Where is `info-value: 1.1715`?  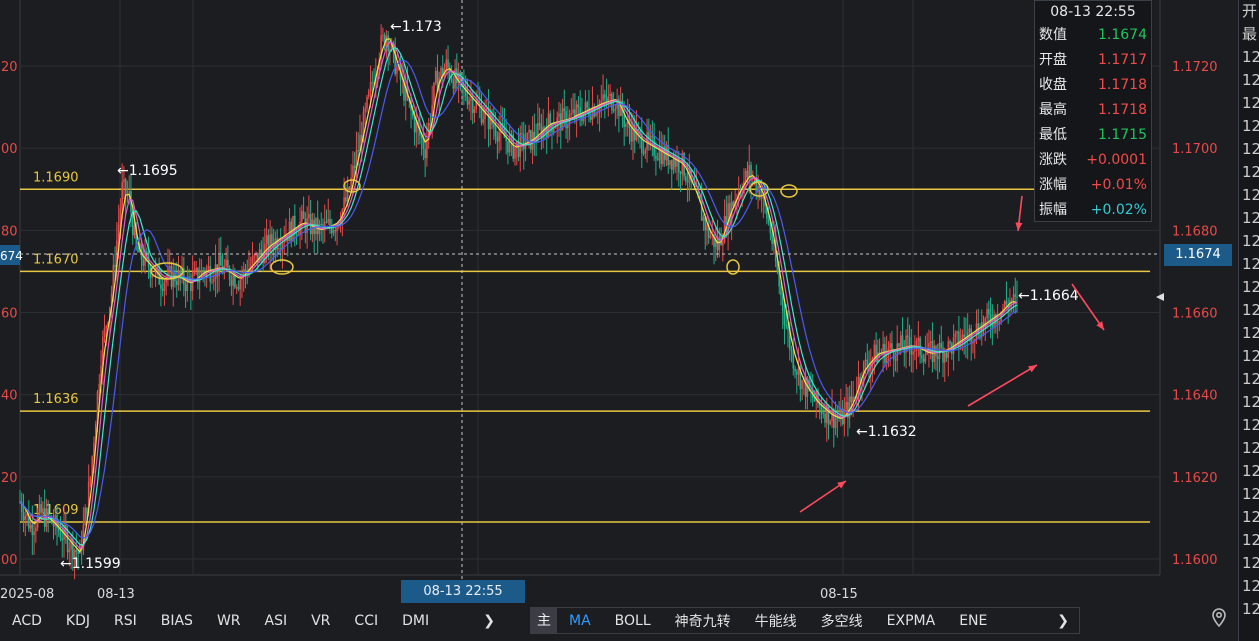
info-value: 1.1715 is located at coordinates (1122, 135).